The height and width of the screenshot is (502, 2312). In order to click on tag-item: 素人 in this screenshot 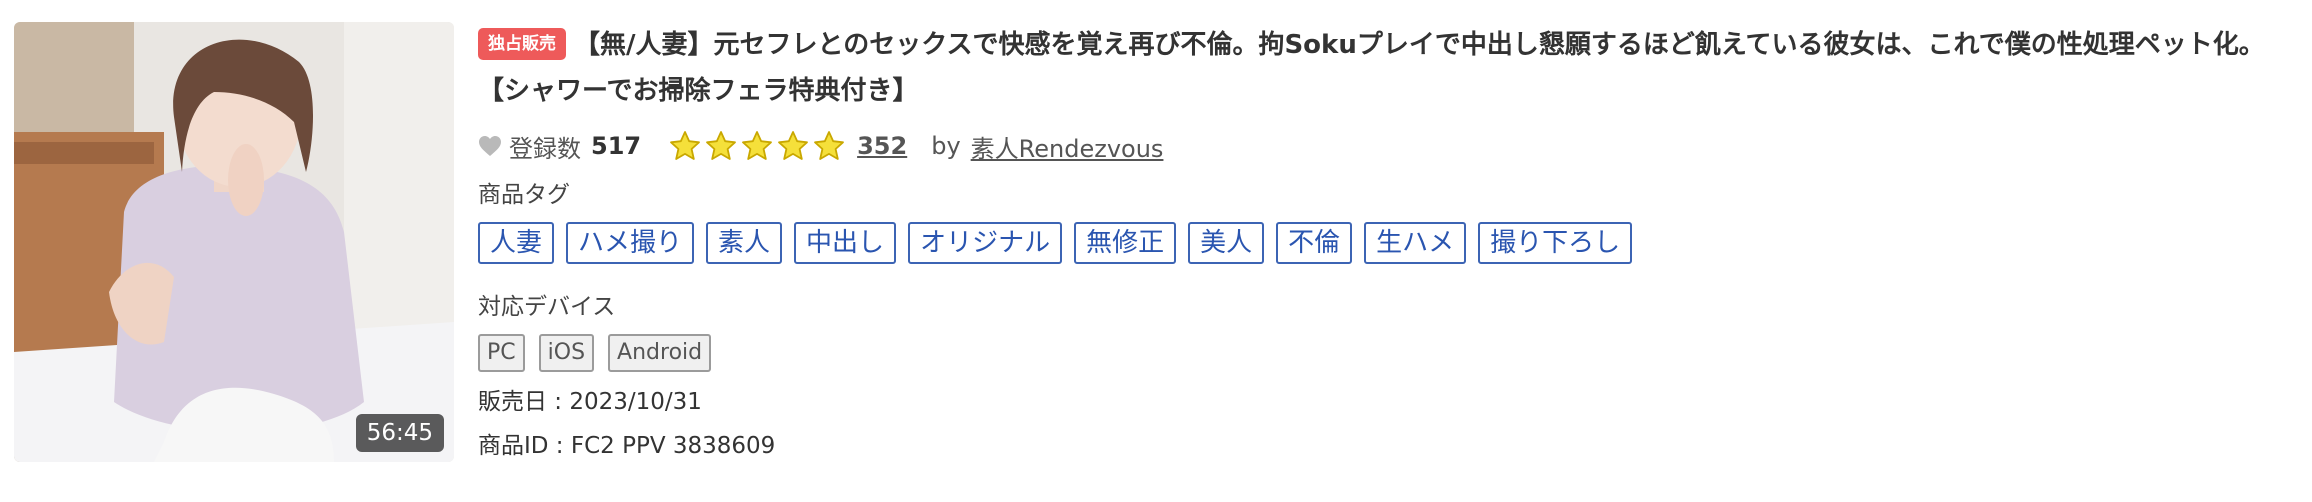, I will do `click(744, 243)`.